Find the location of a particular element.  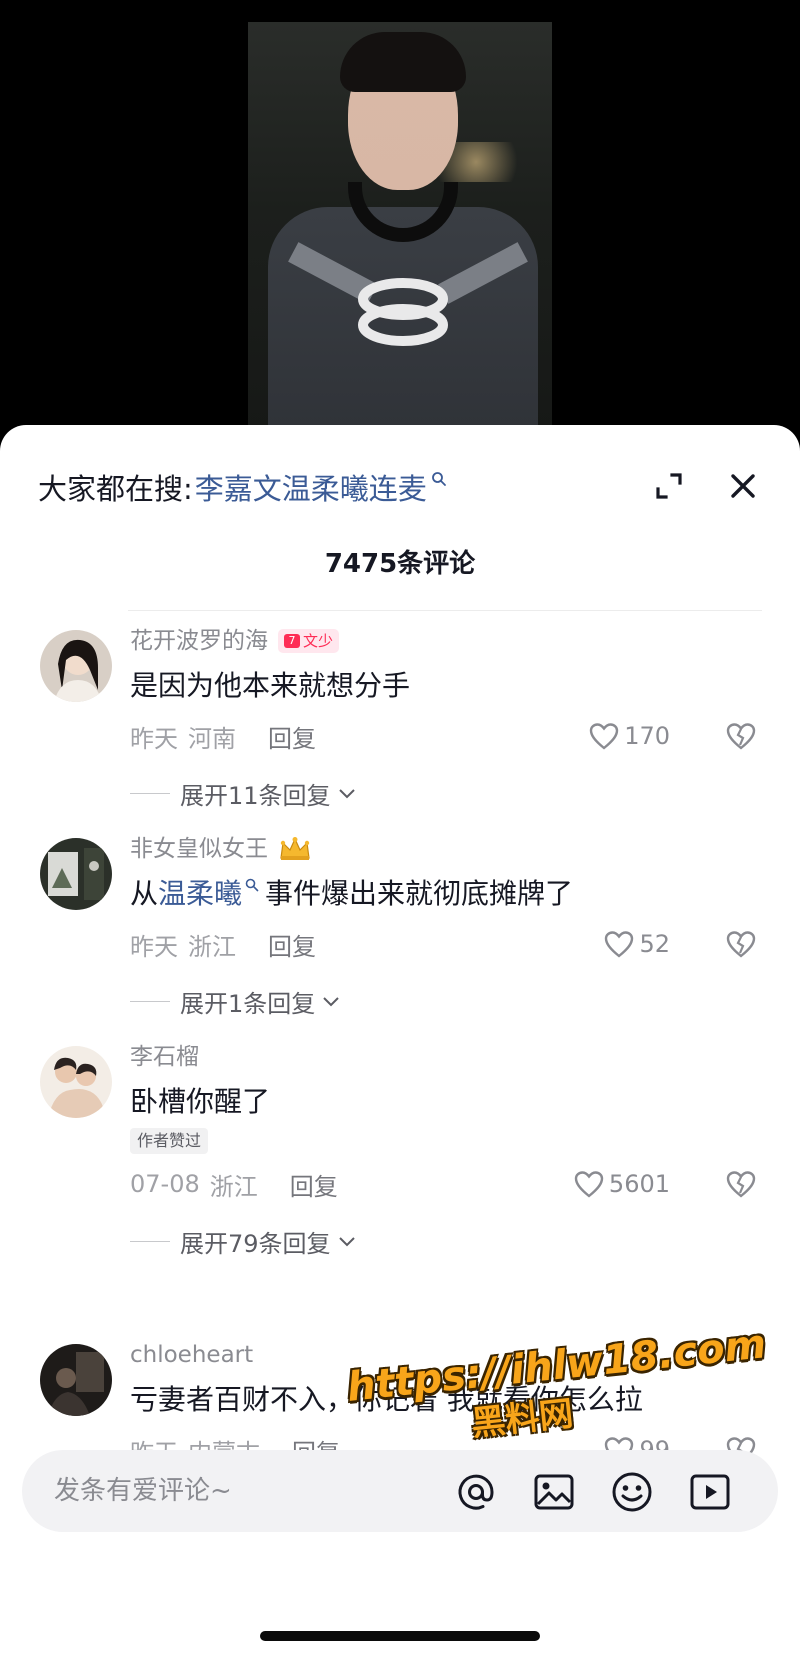

like-count: 52 is located at coordinates (654, 944).